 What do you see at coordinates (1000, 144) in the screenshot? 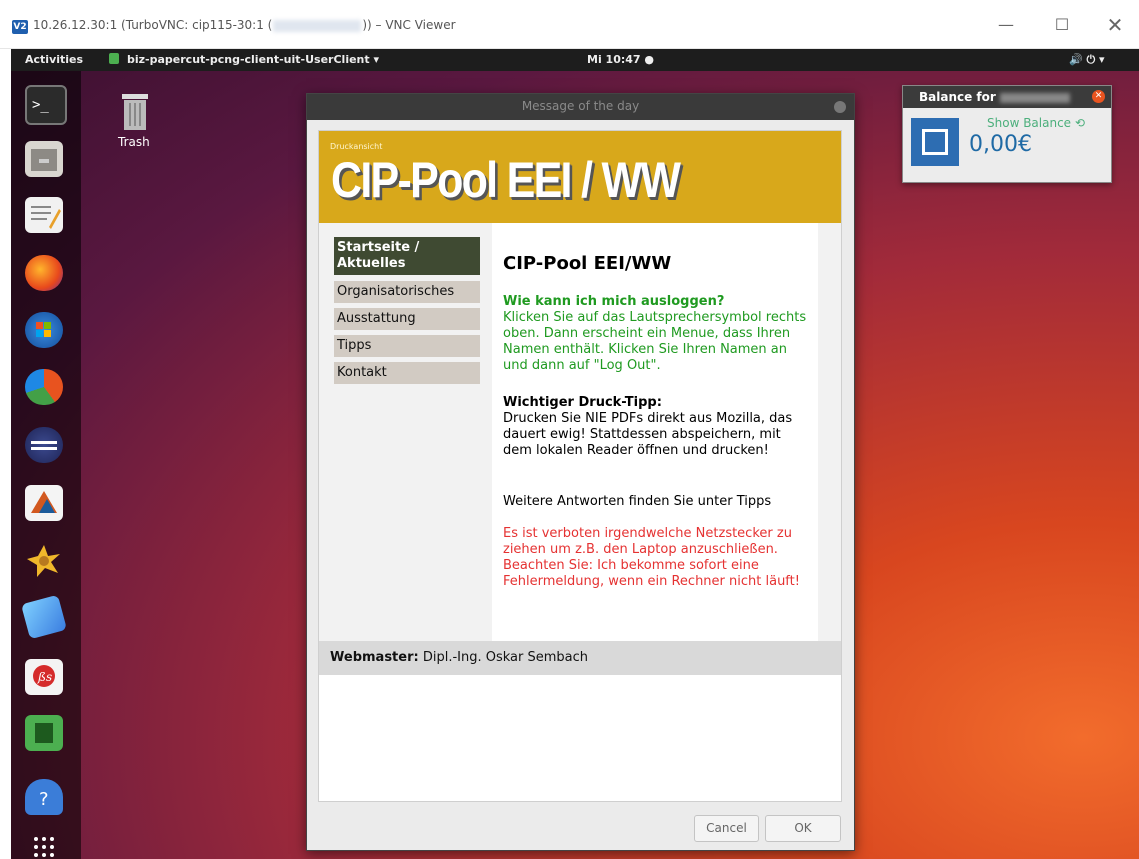
I see `balance-value: 0,00€` at bounding box center [1000, 144].